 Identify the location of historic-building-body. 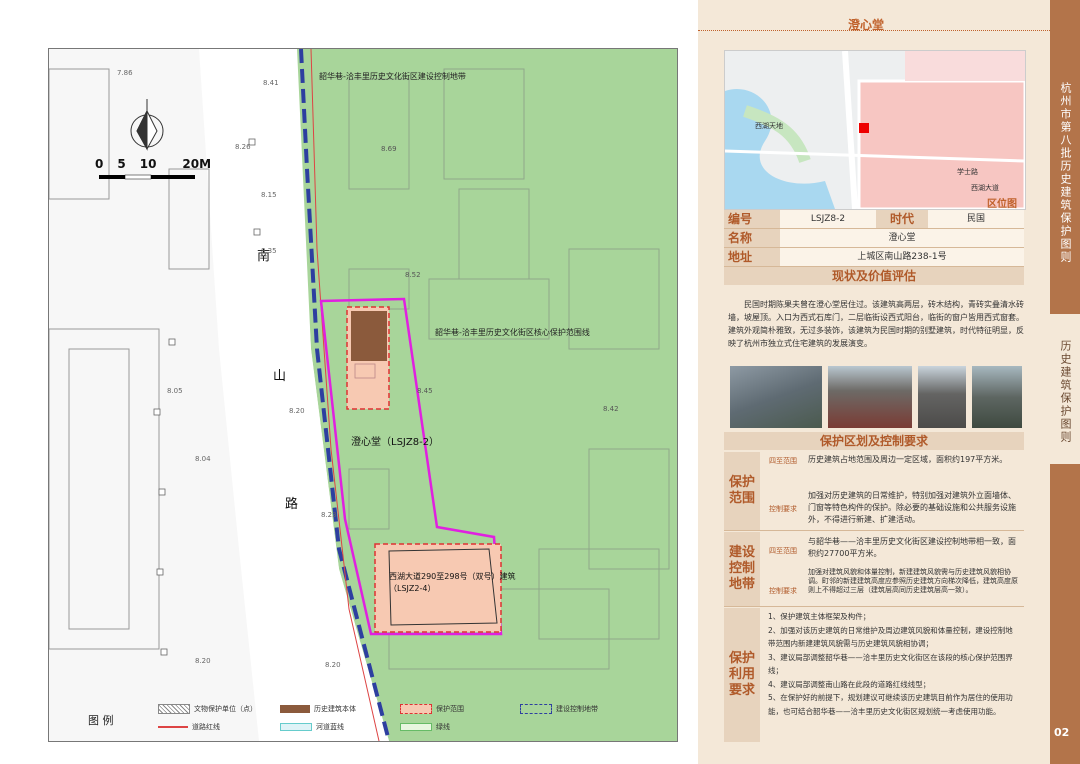
(369, 336).